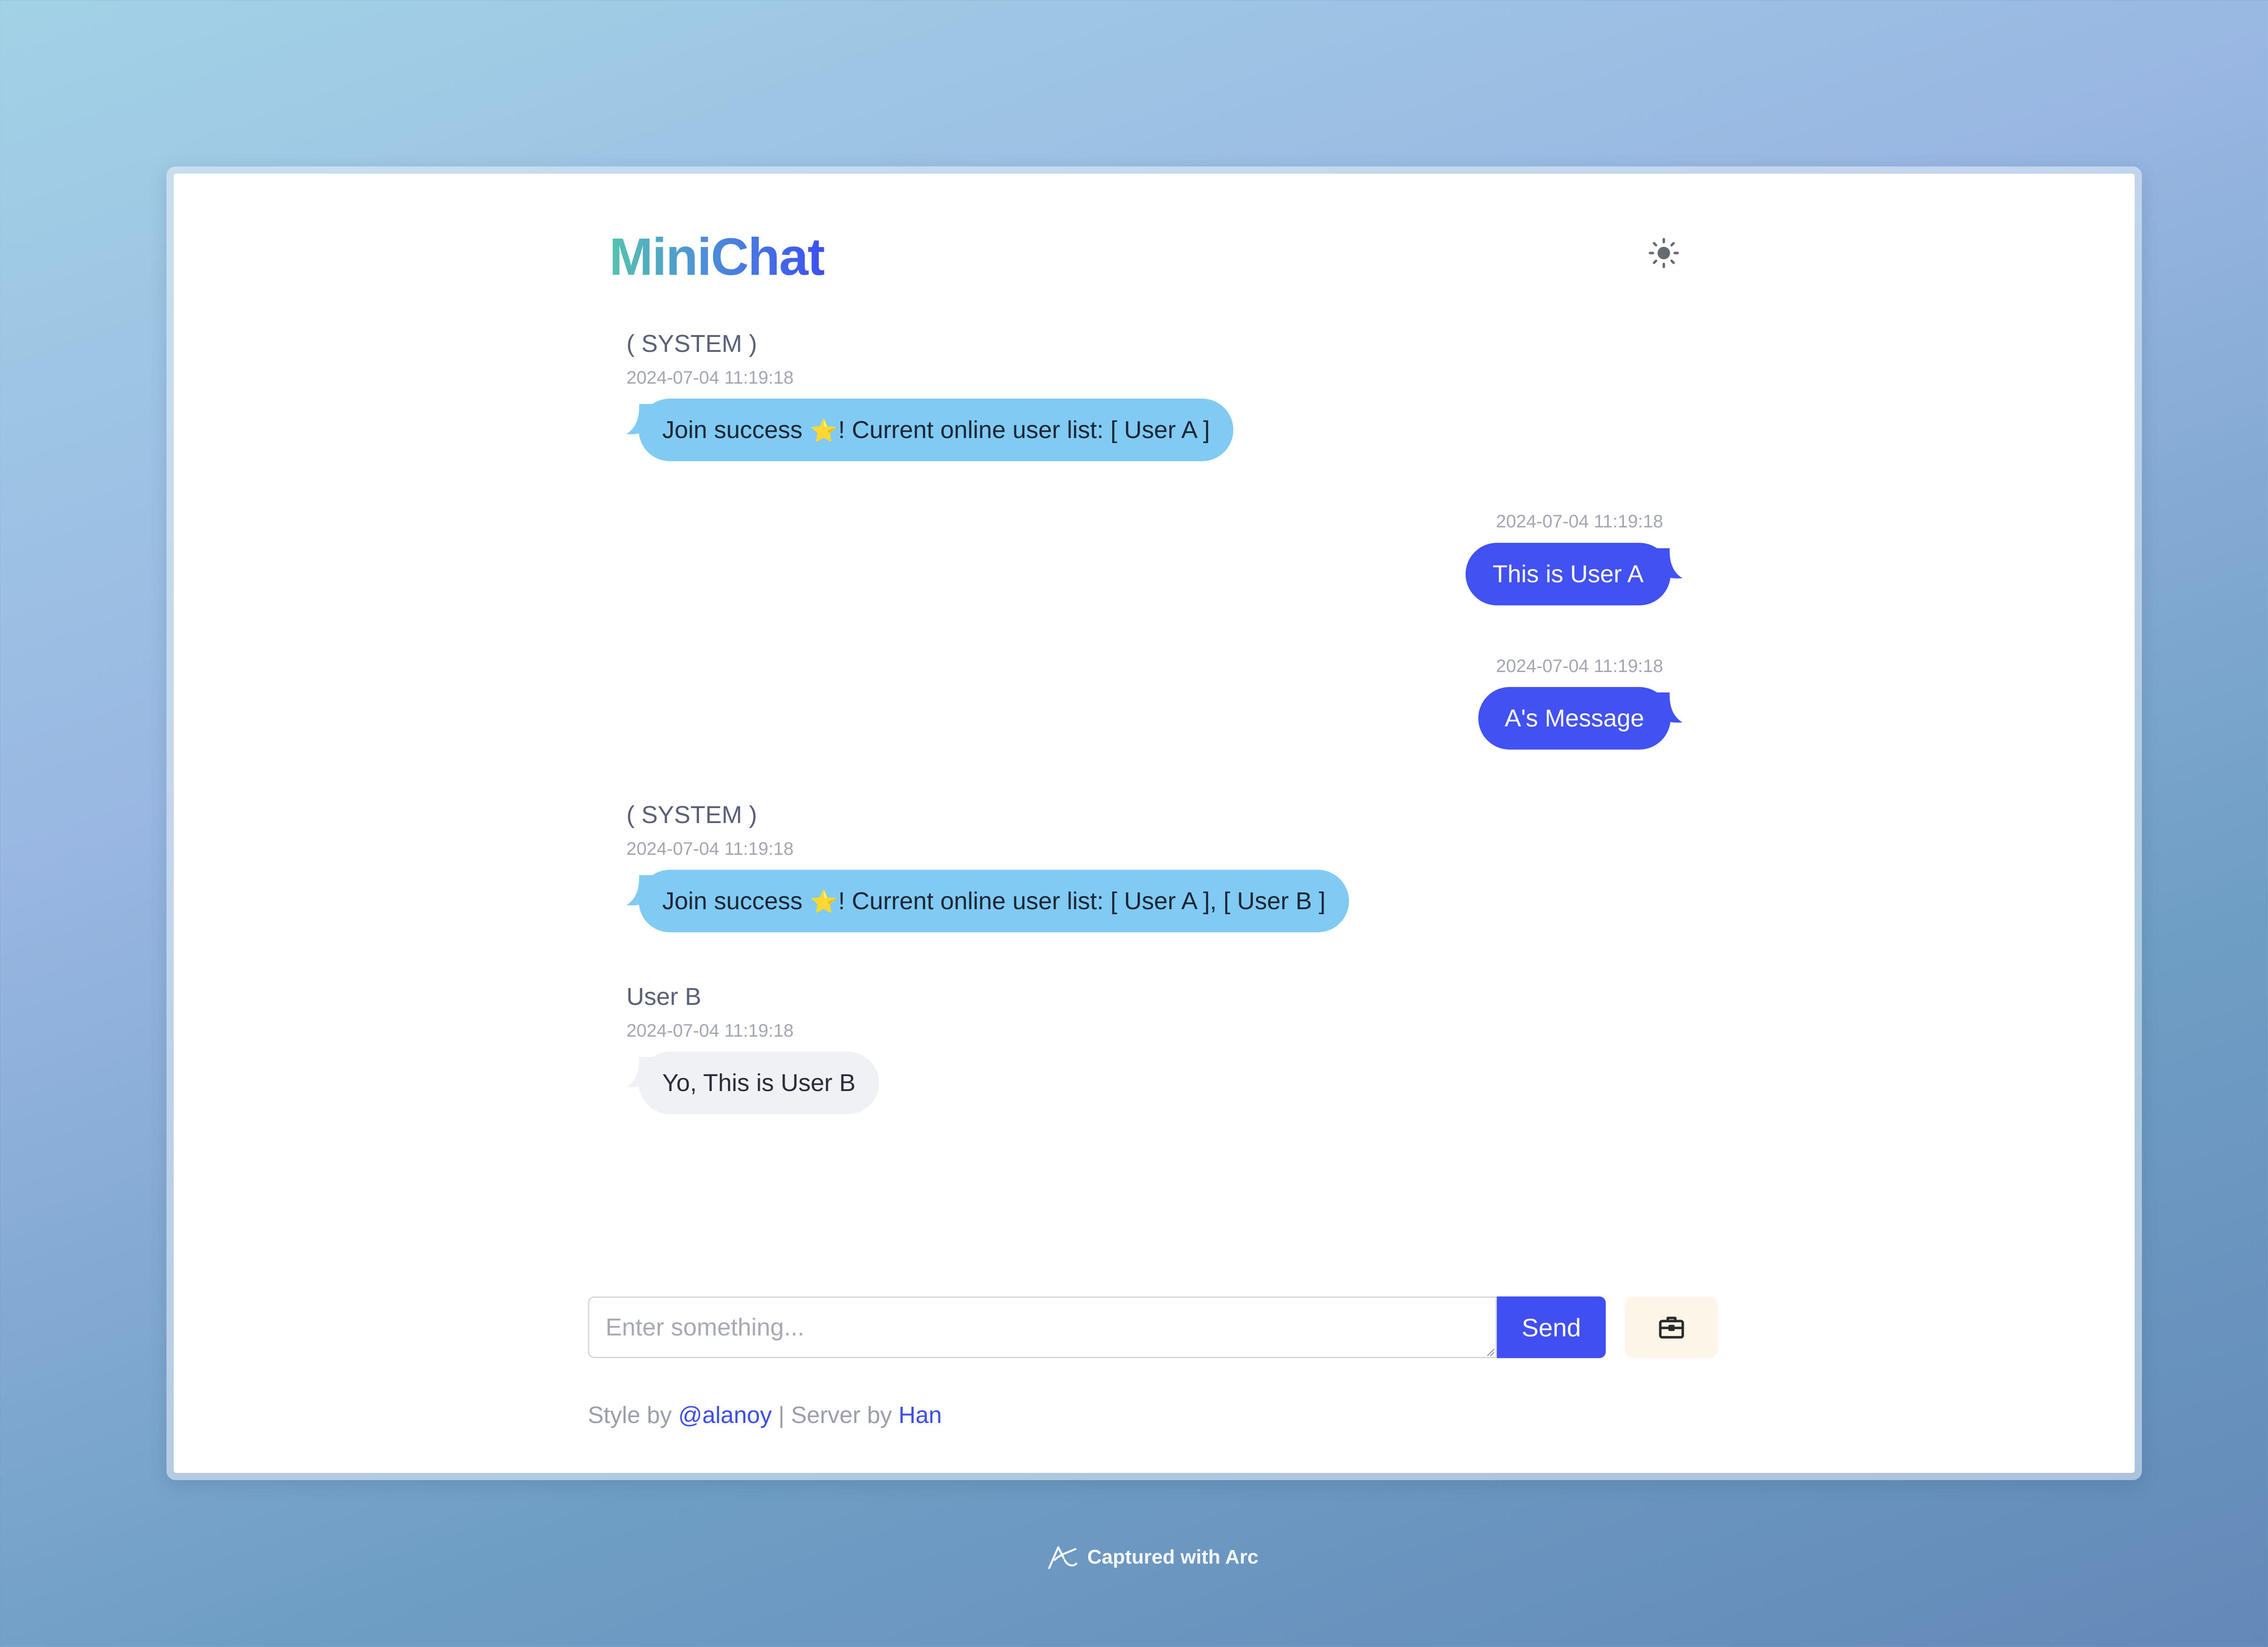 The image size is (2268, 1647). What do you see at coordinates (709, 830) in the screenshot?
I see `message-system-2: ( SYSTEM ) 2024-07-04 11:19:18` at bounding box center [709, 830].